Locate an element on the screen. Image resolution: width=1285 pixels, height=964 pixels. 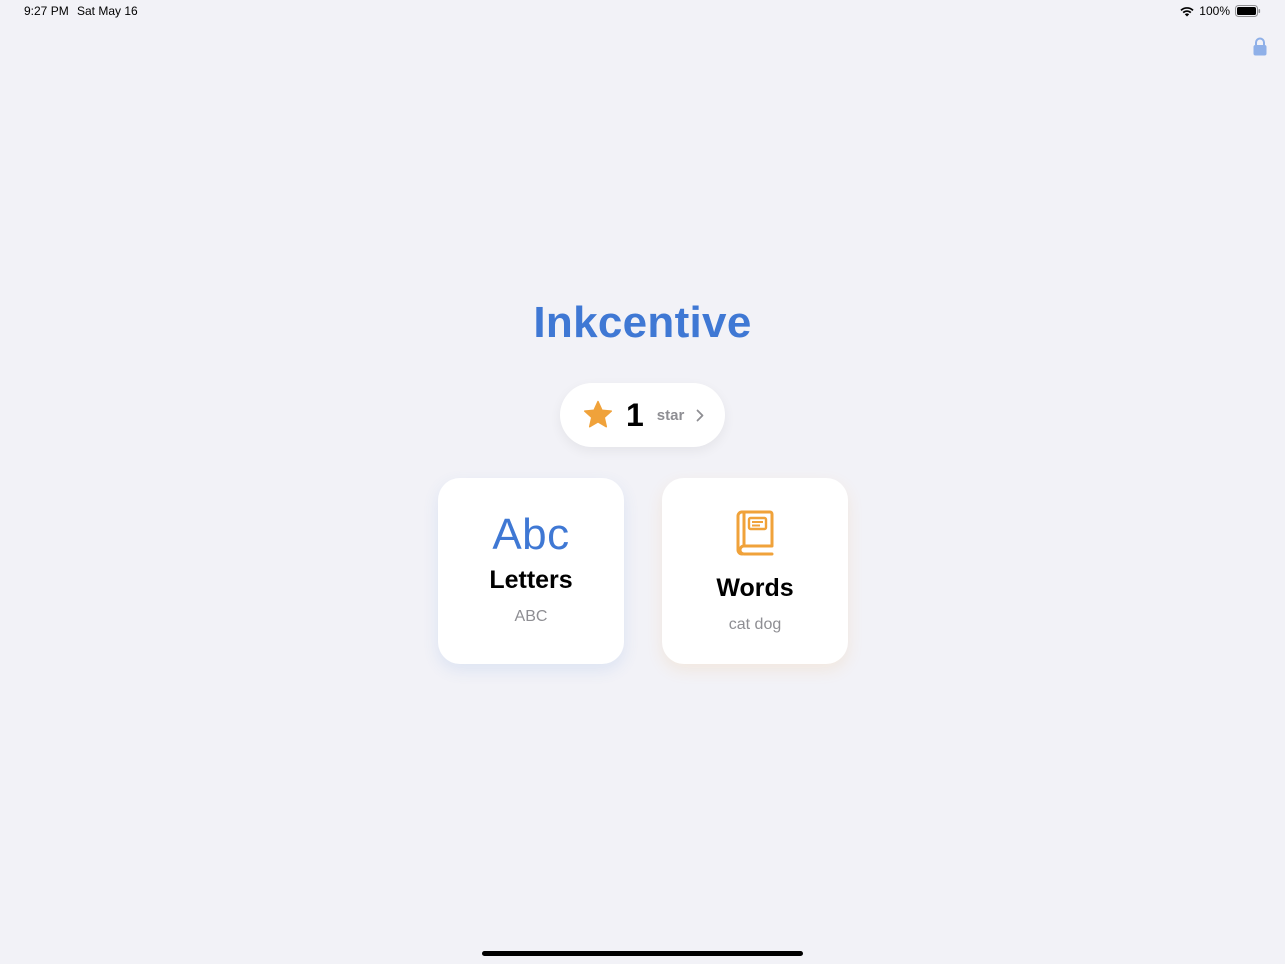
lock-button is located at coordinates (1260, 49).